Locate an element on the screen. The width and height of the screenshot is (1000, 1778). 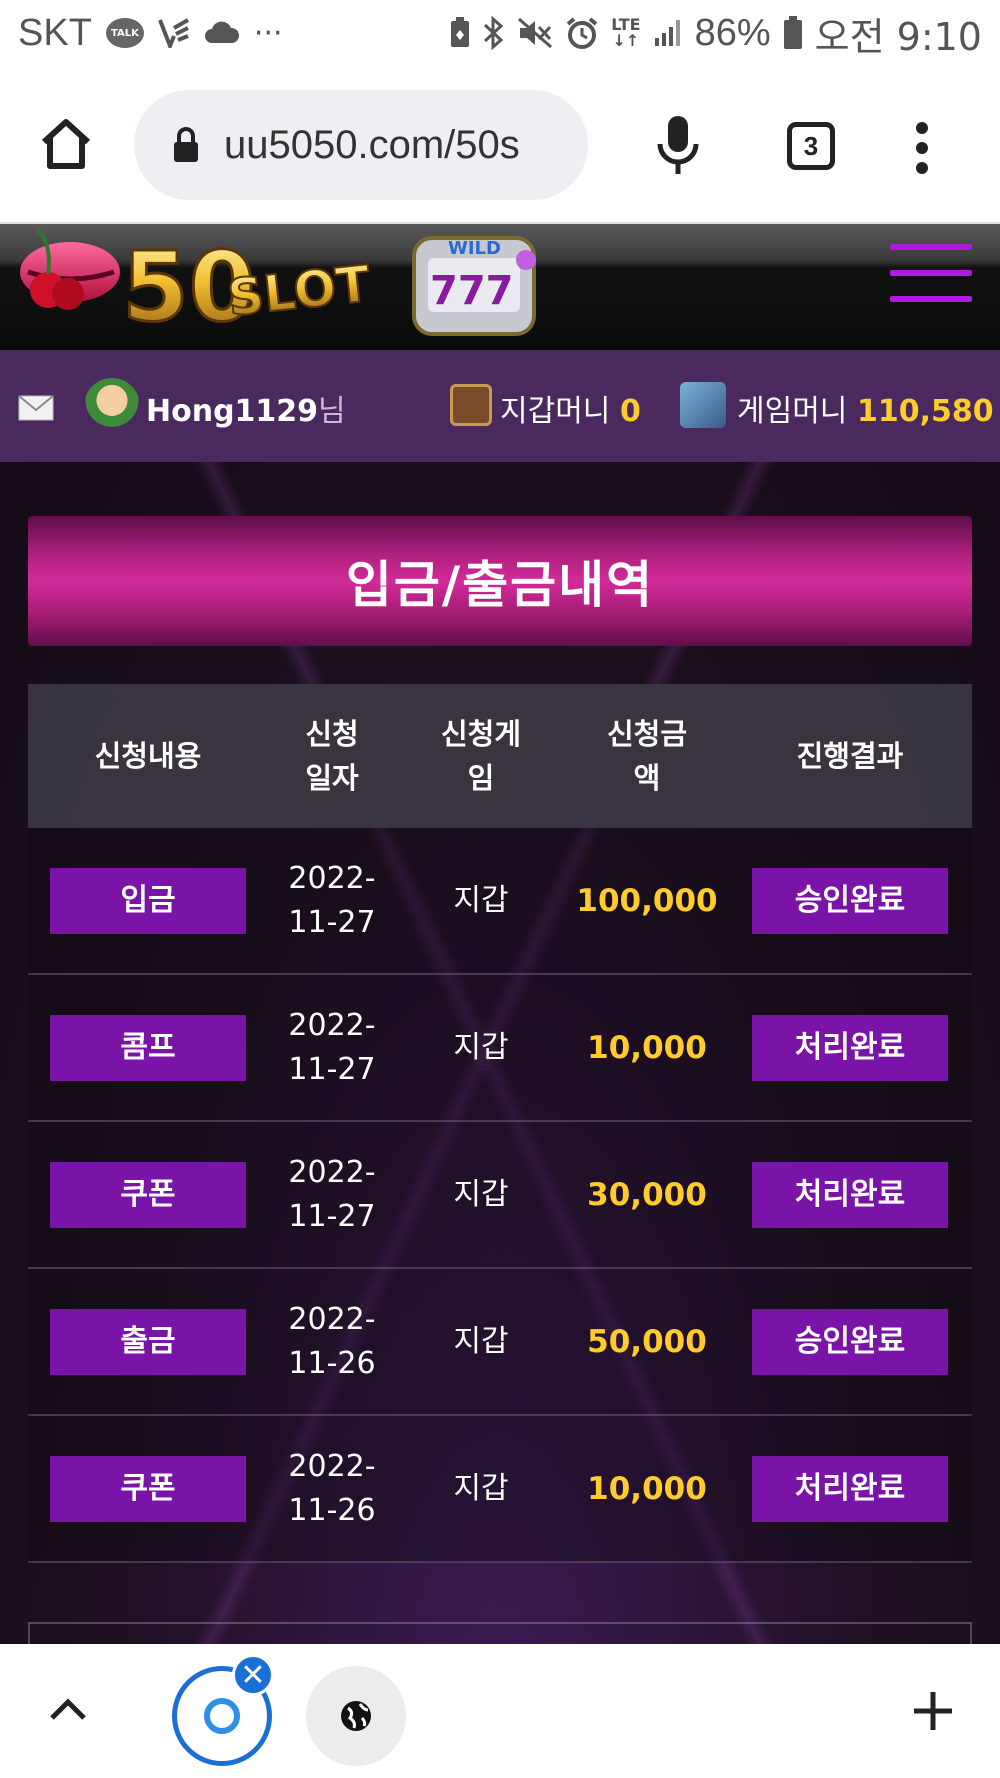
voice-search-button is located at coordinates (678, 146).